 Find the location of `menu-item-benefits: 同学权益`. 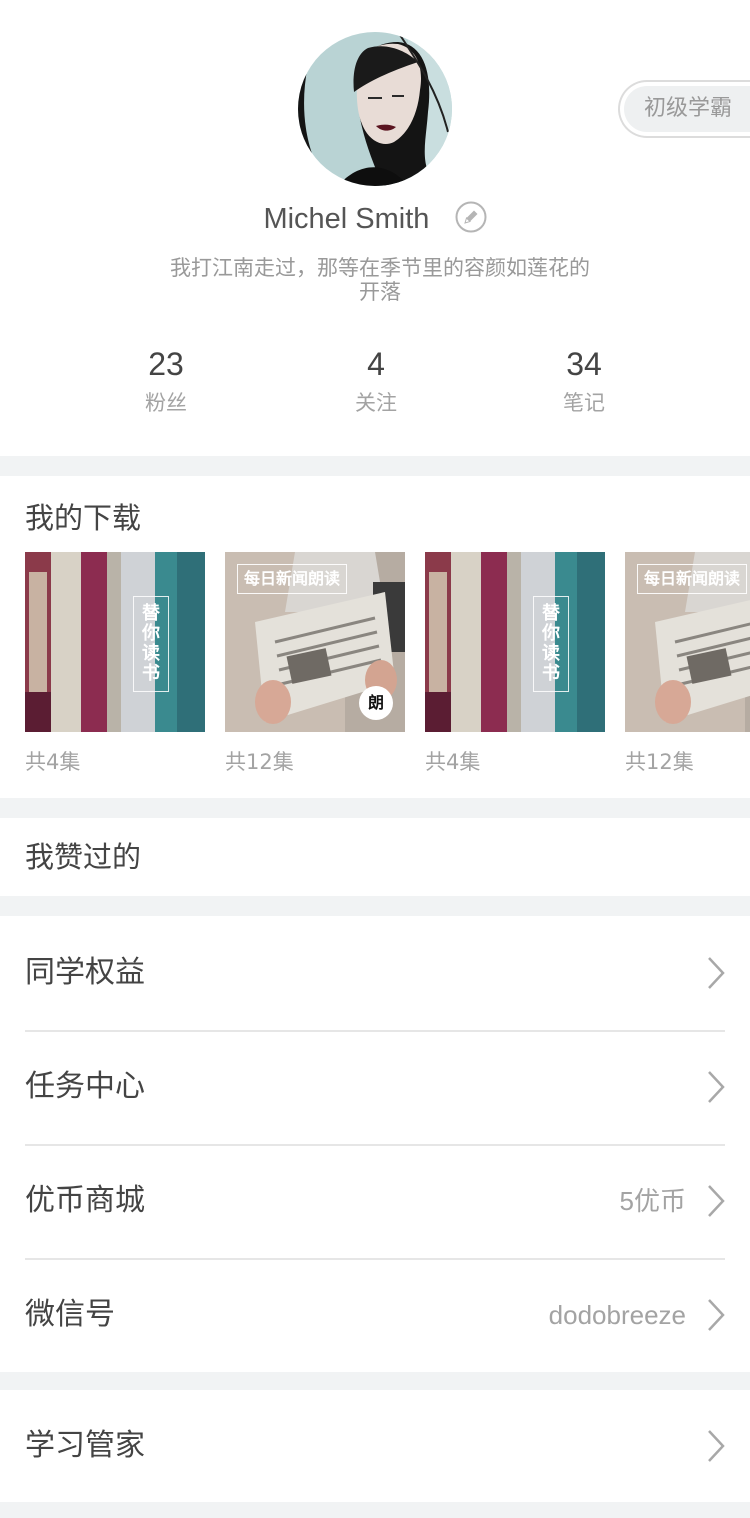

menu-item-benefits: 同学权益 is located at coordinates (375, 973).